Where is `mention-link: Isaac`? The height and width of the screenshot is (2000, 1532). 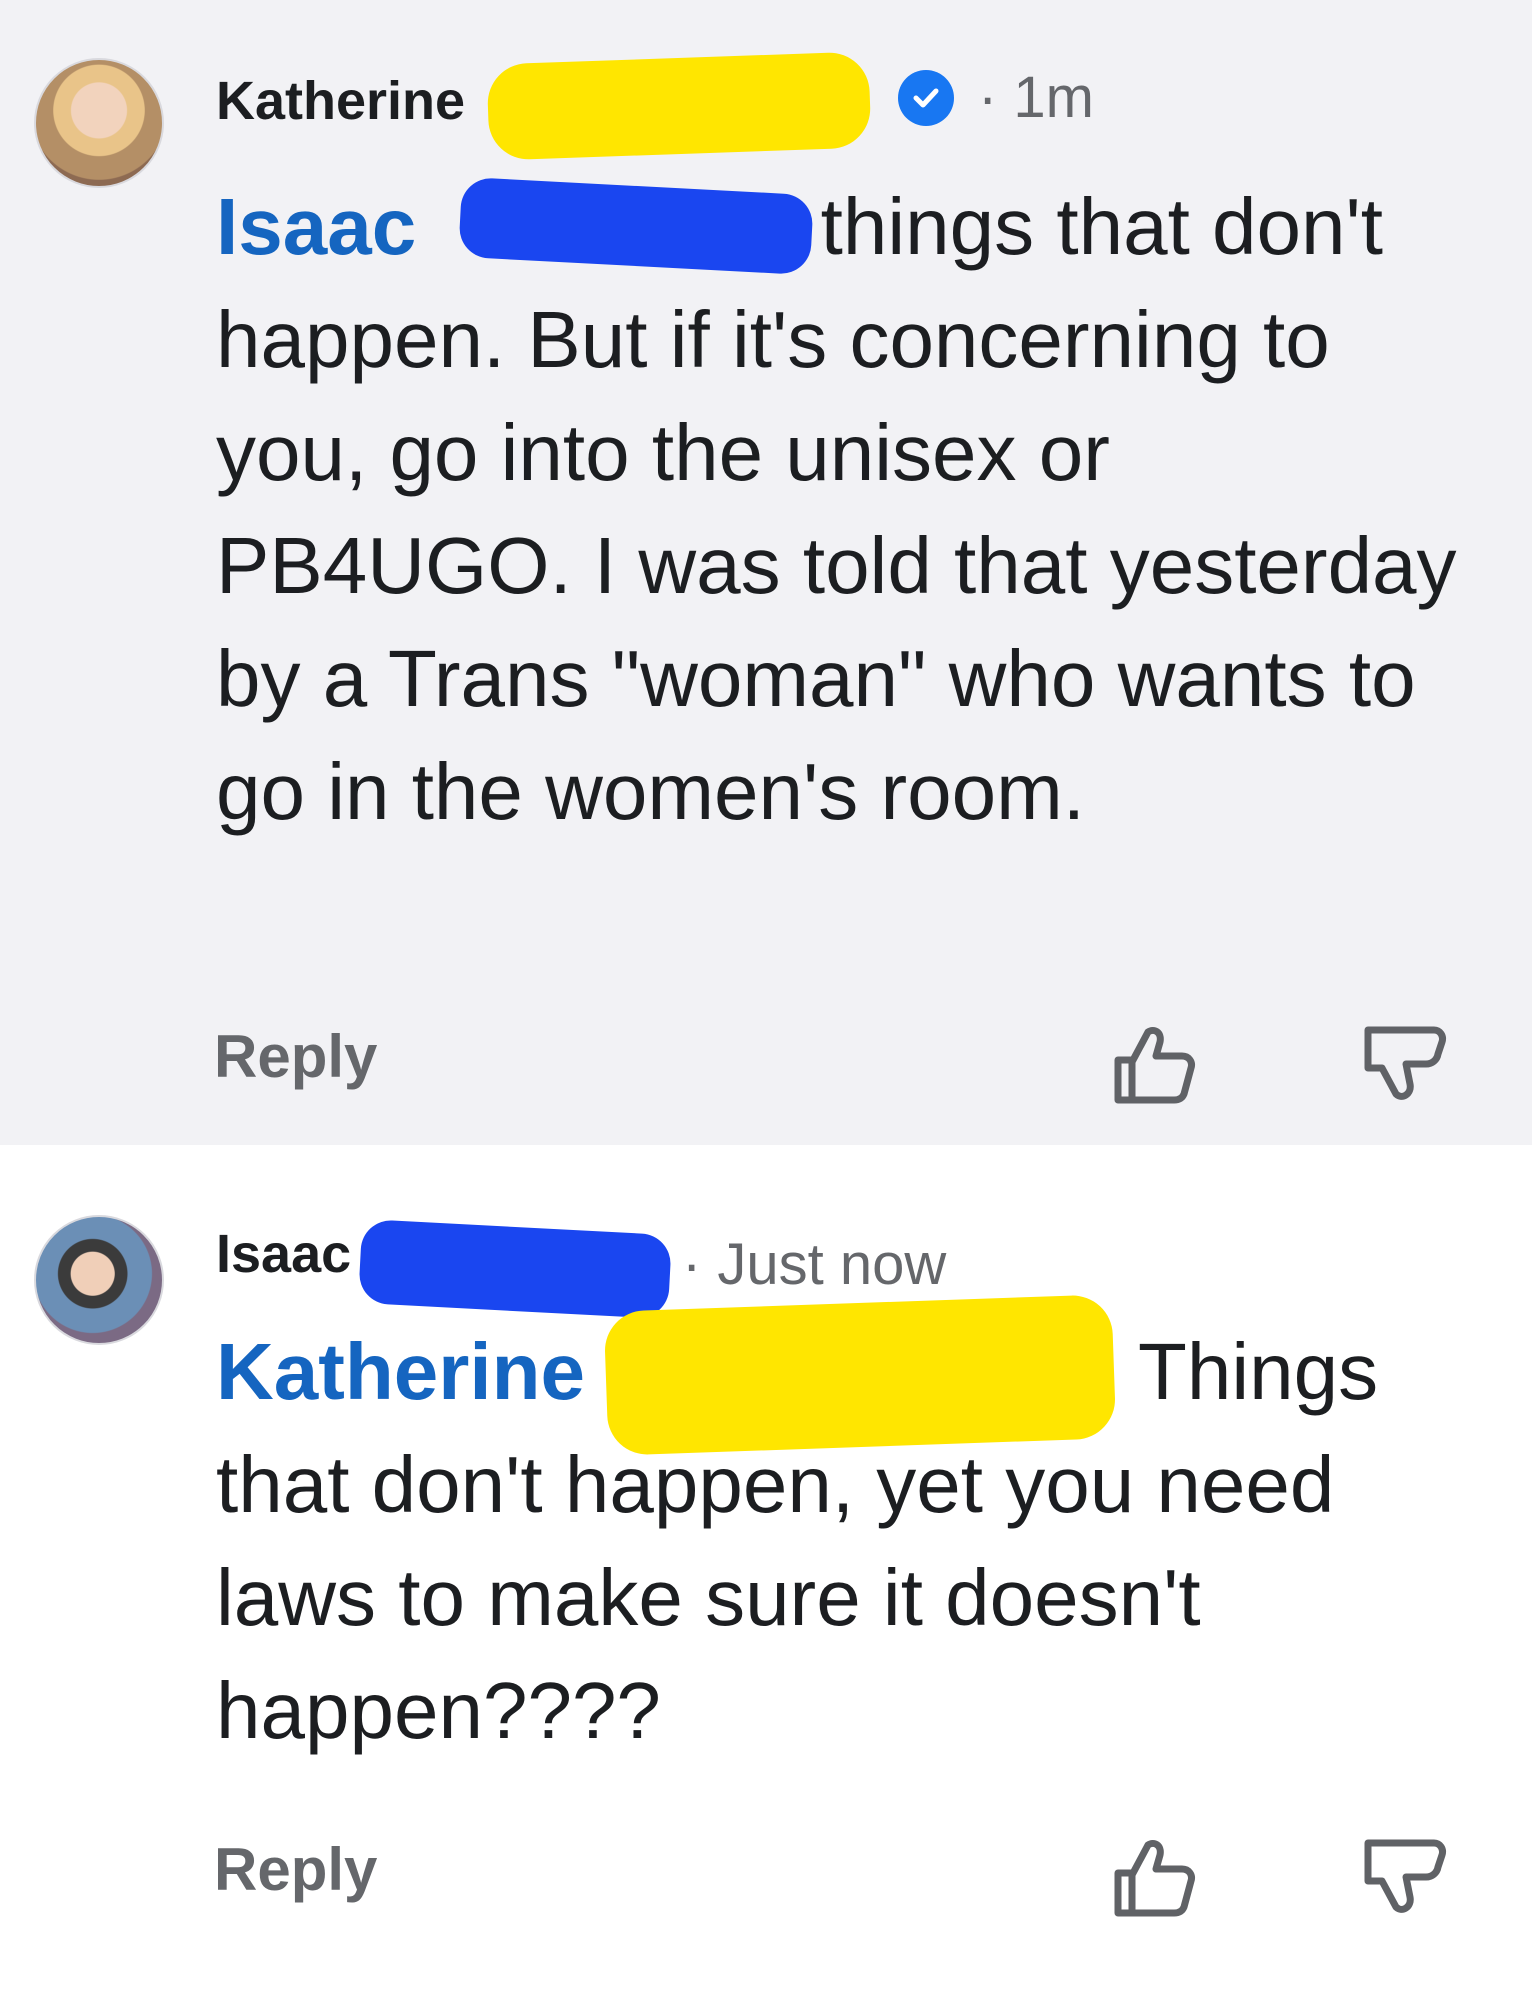
mention-link: Isaac is located at coordinates (316, 226).